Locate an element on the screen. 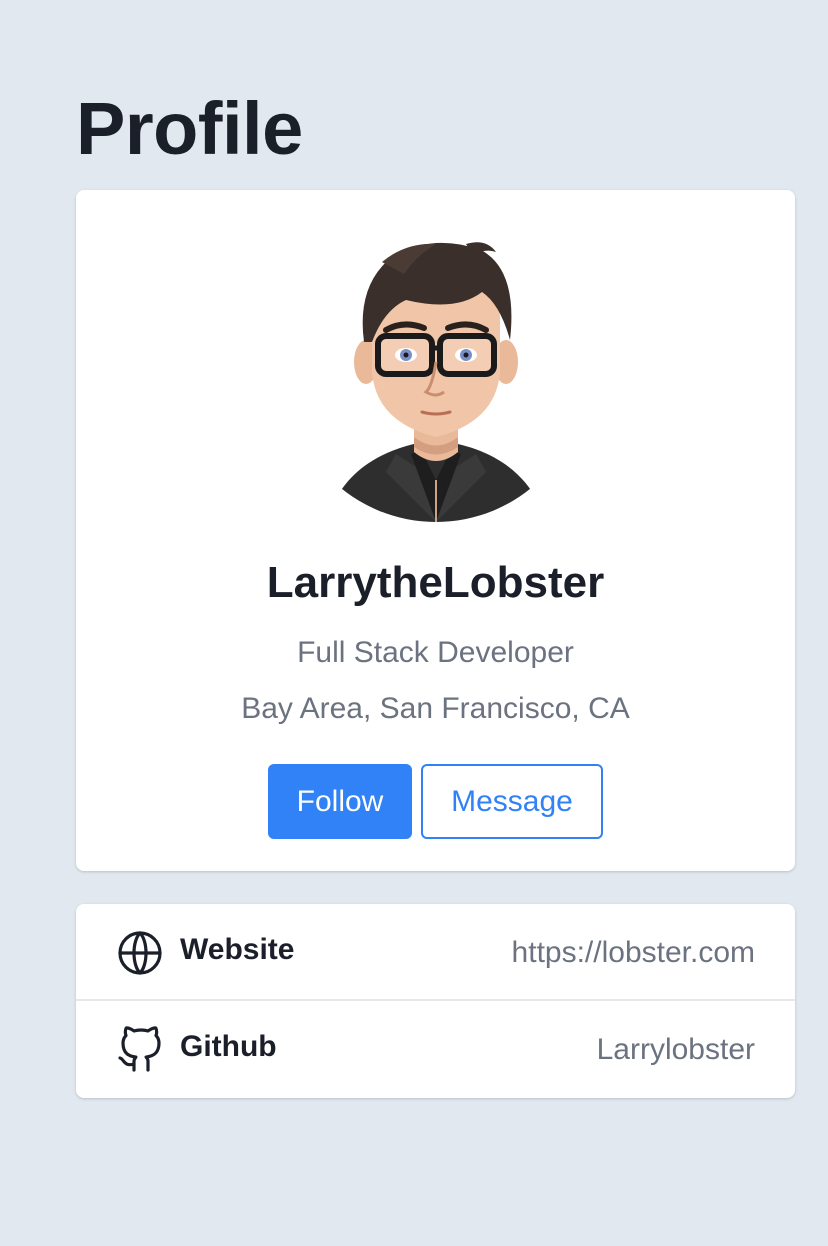  message-button: Message is located at coordinates (512, 801).